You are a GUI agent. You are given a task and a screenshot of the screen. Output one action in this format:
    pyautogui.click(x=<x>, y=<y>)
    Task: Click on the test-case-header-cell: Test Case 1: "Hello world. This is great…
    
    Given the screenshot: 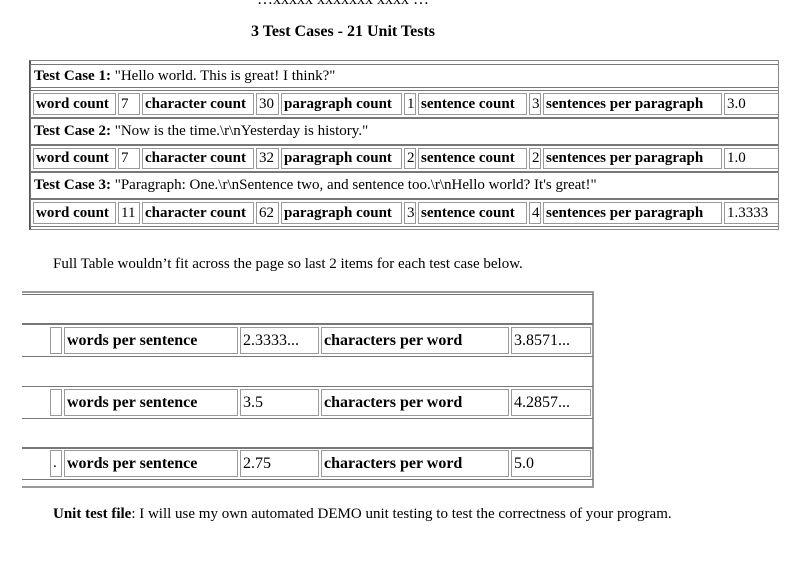 What is the action you would take?
    pyautogui.click(x=183, y=76)
    